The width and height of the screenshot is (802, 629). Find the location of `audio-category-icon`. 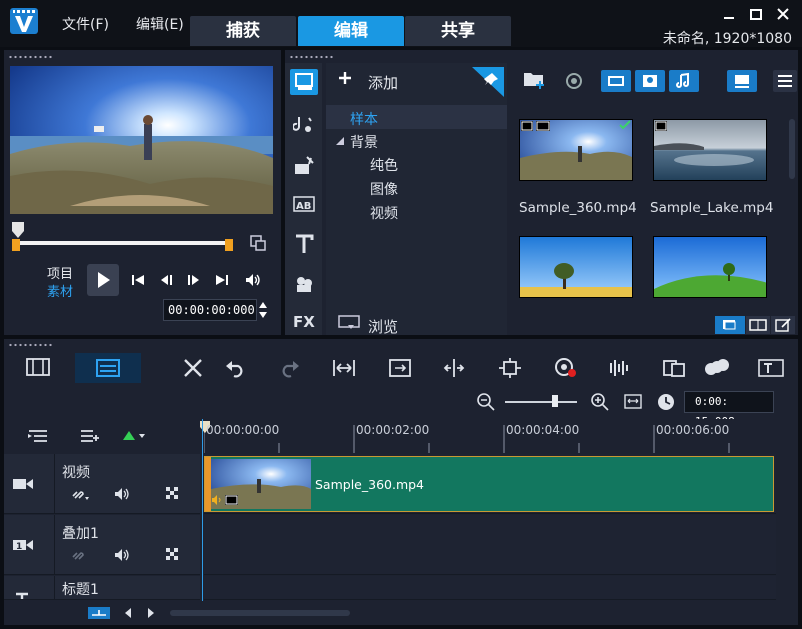

audio-category-icon is located at coordinates (304, 124).